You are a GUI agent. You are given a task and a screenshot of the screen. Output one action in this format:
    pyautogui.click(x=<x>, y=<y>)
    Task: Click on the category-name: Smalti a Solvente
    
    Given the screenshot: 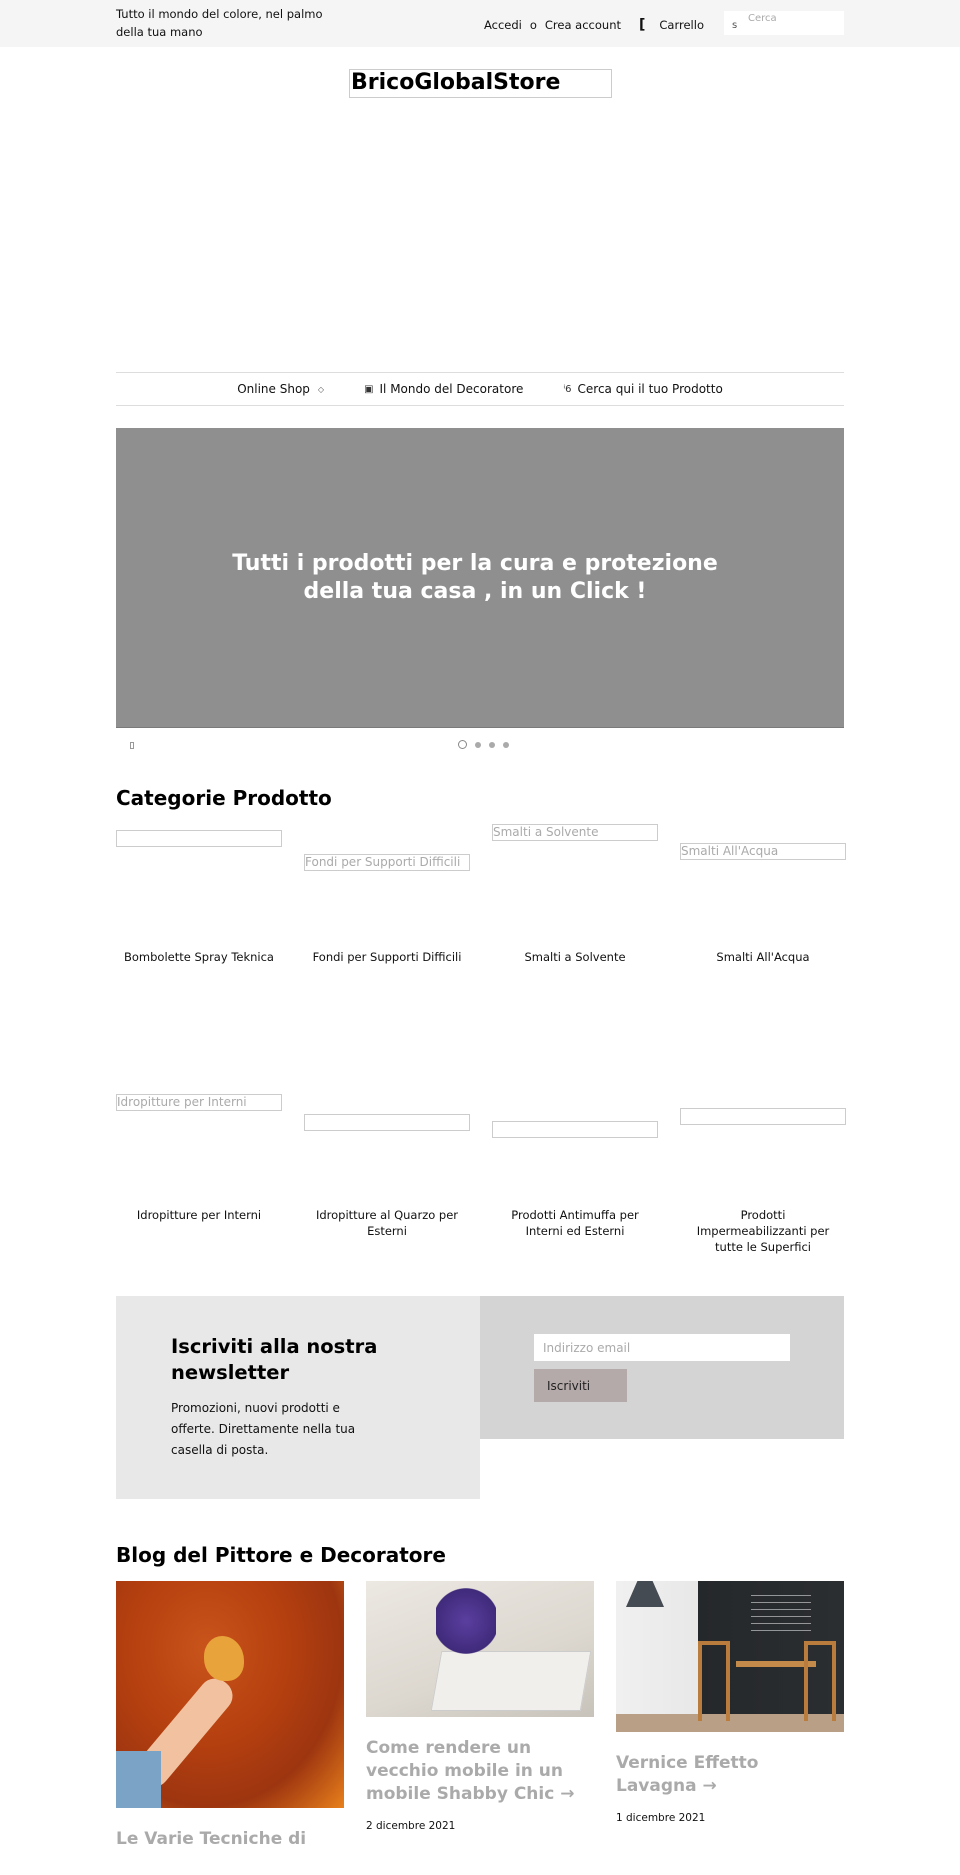 What is the action you would take?
    pyautogui.click(x=575, y=957)
    